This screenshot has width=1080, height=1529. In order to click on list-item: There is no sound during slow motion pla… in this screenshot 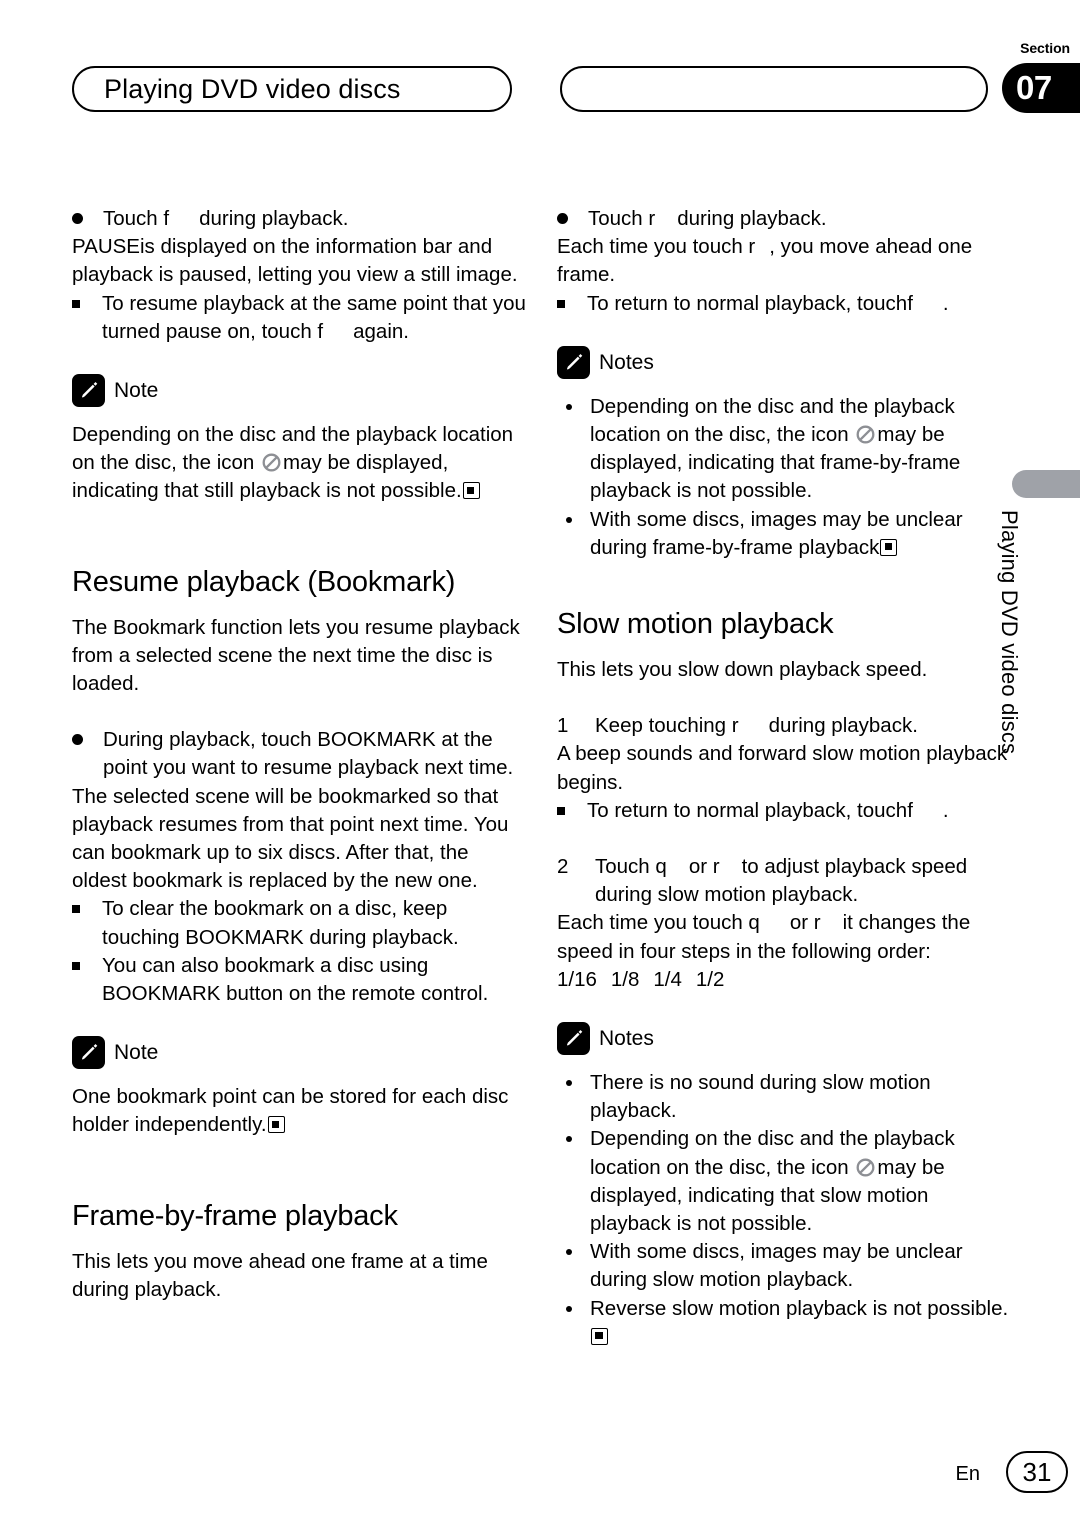, I will do `click(784, 1097)`.